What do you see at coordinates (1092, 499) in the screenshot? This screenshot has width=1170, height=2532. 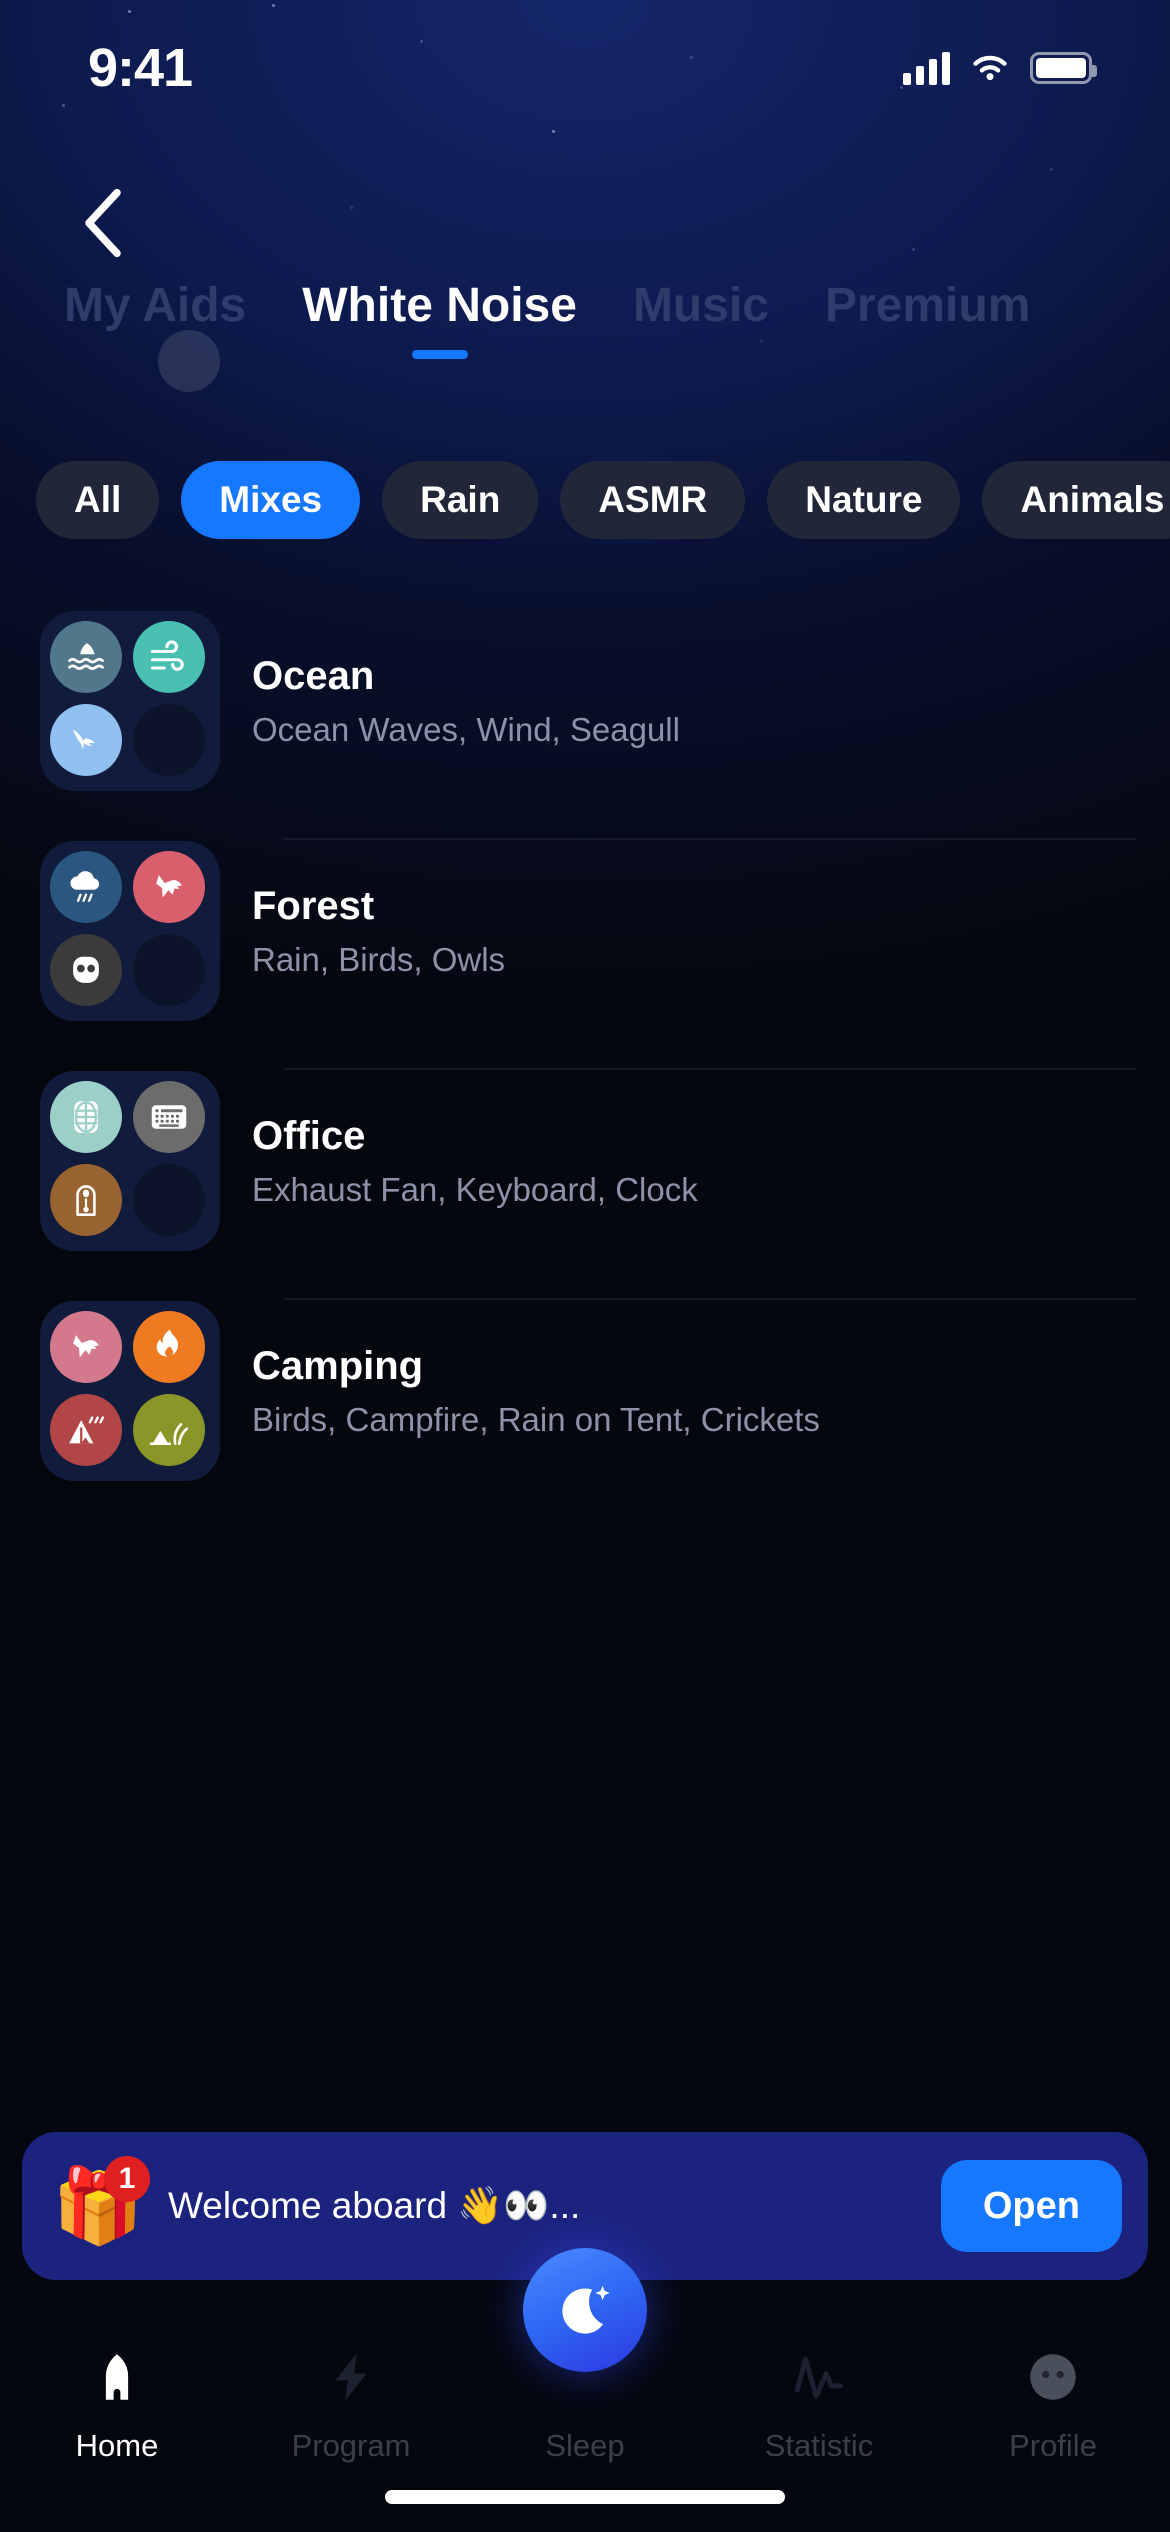 I see `chip-animals-label: Animals` at bounding box center [1092, 499].